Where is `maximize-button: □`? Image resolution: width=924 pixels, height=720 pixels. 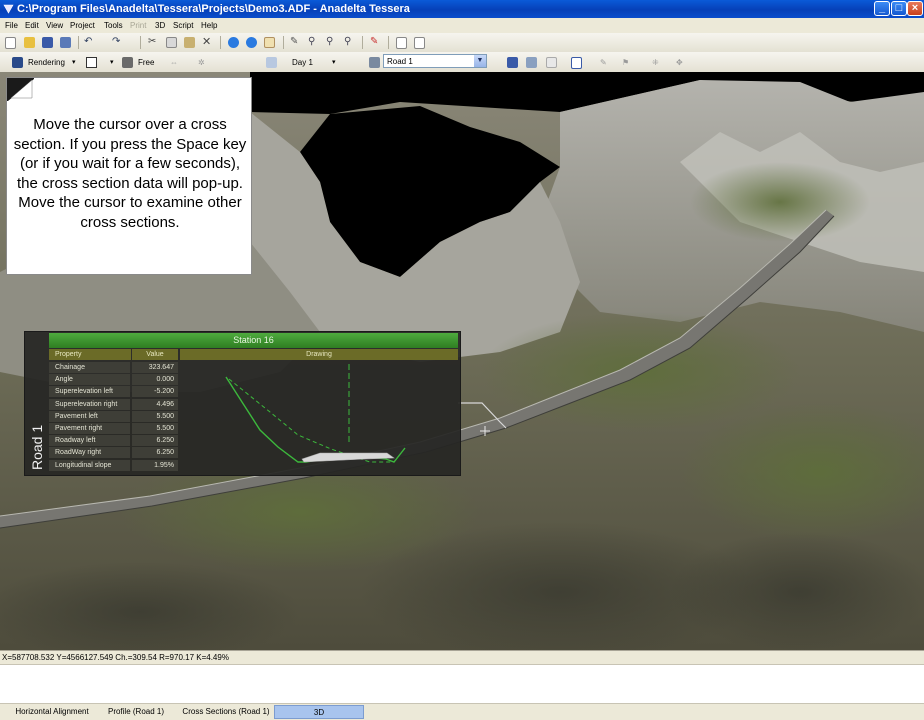
maximize-button: □ is located at coordinates (899, 8).